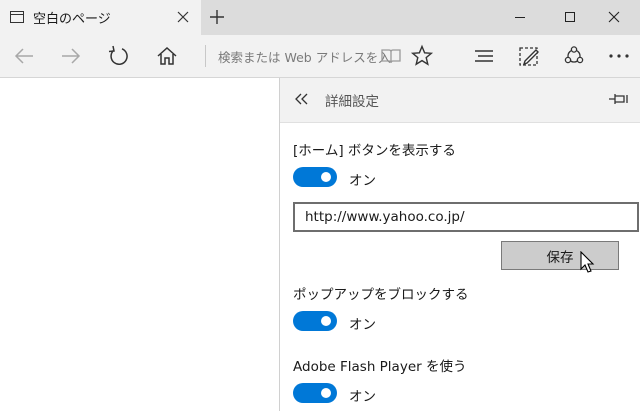 This screenshot has height=411, width=640. I want to click on address-input: 検索または Web アドレスを入, so click(304, 56).